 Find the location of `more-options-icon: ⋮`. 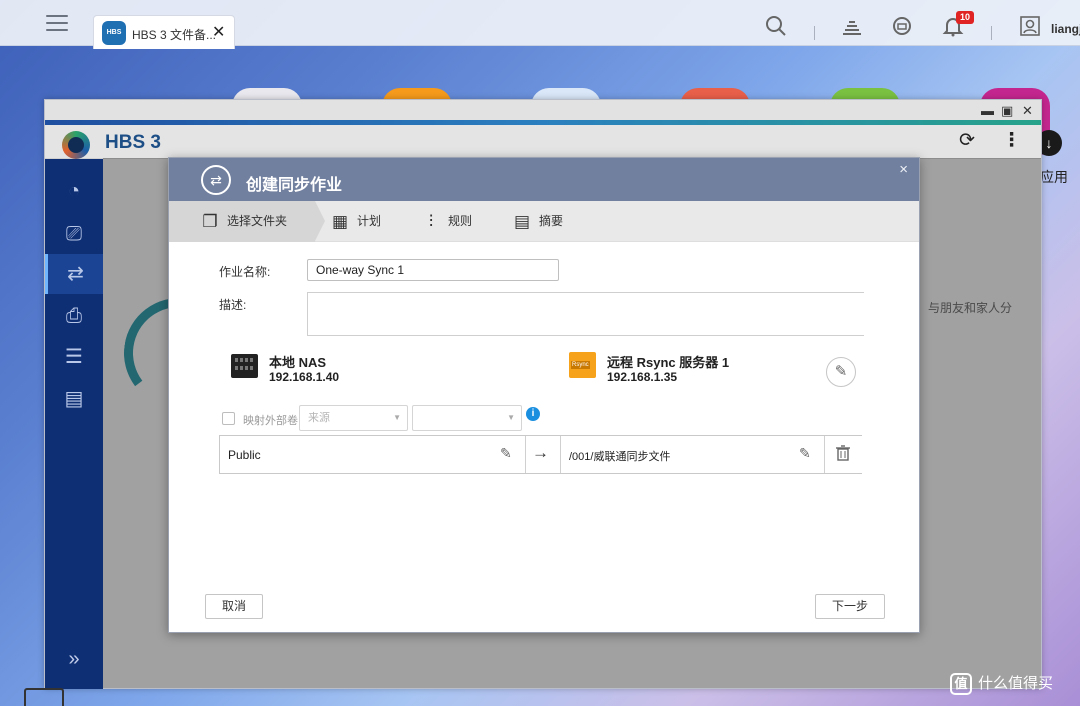

more-options-icon: ⋮ is located at coordinates (1011, 140).